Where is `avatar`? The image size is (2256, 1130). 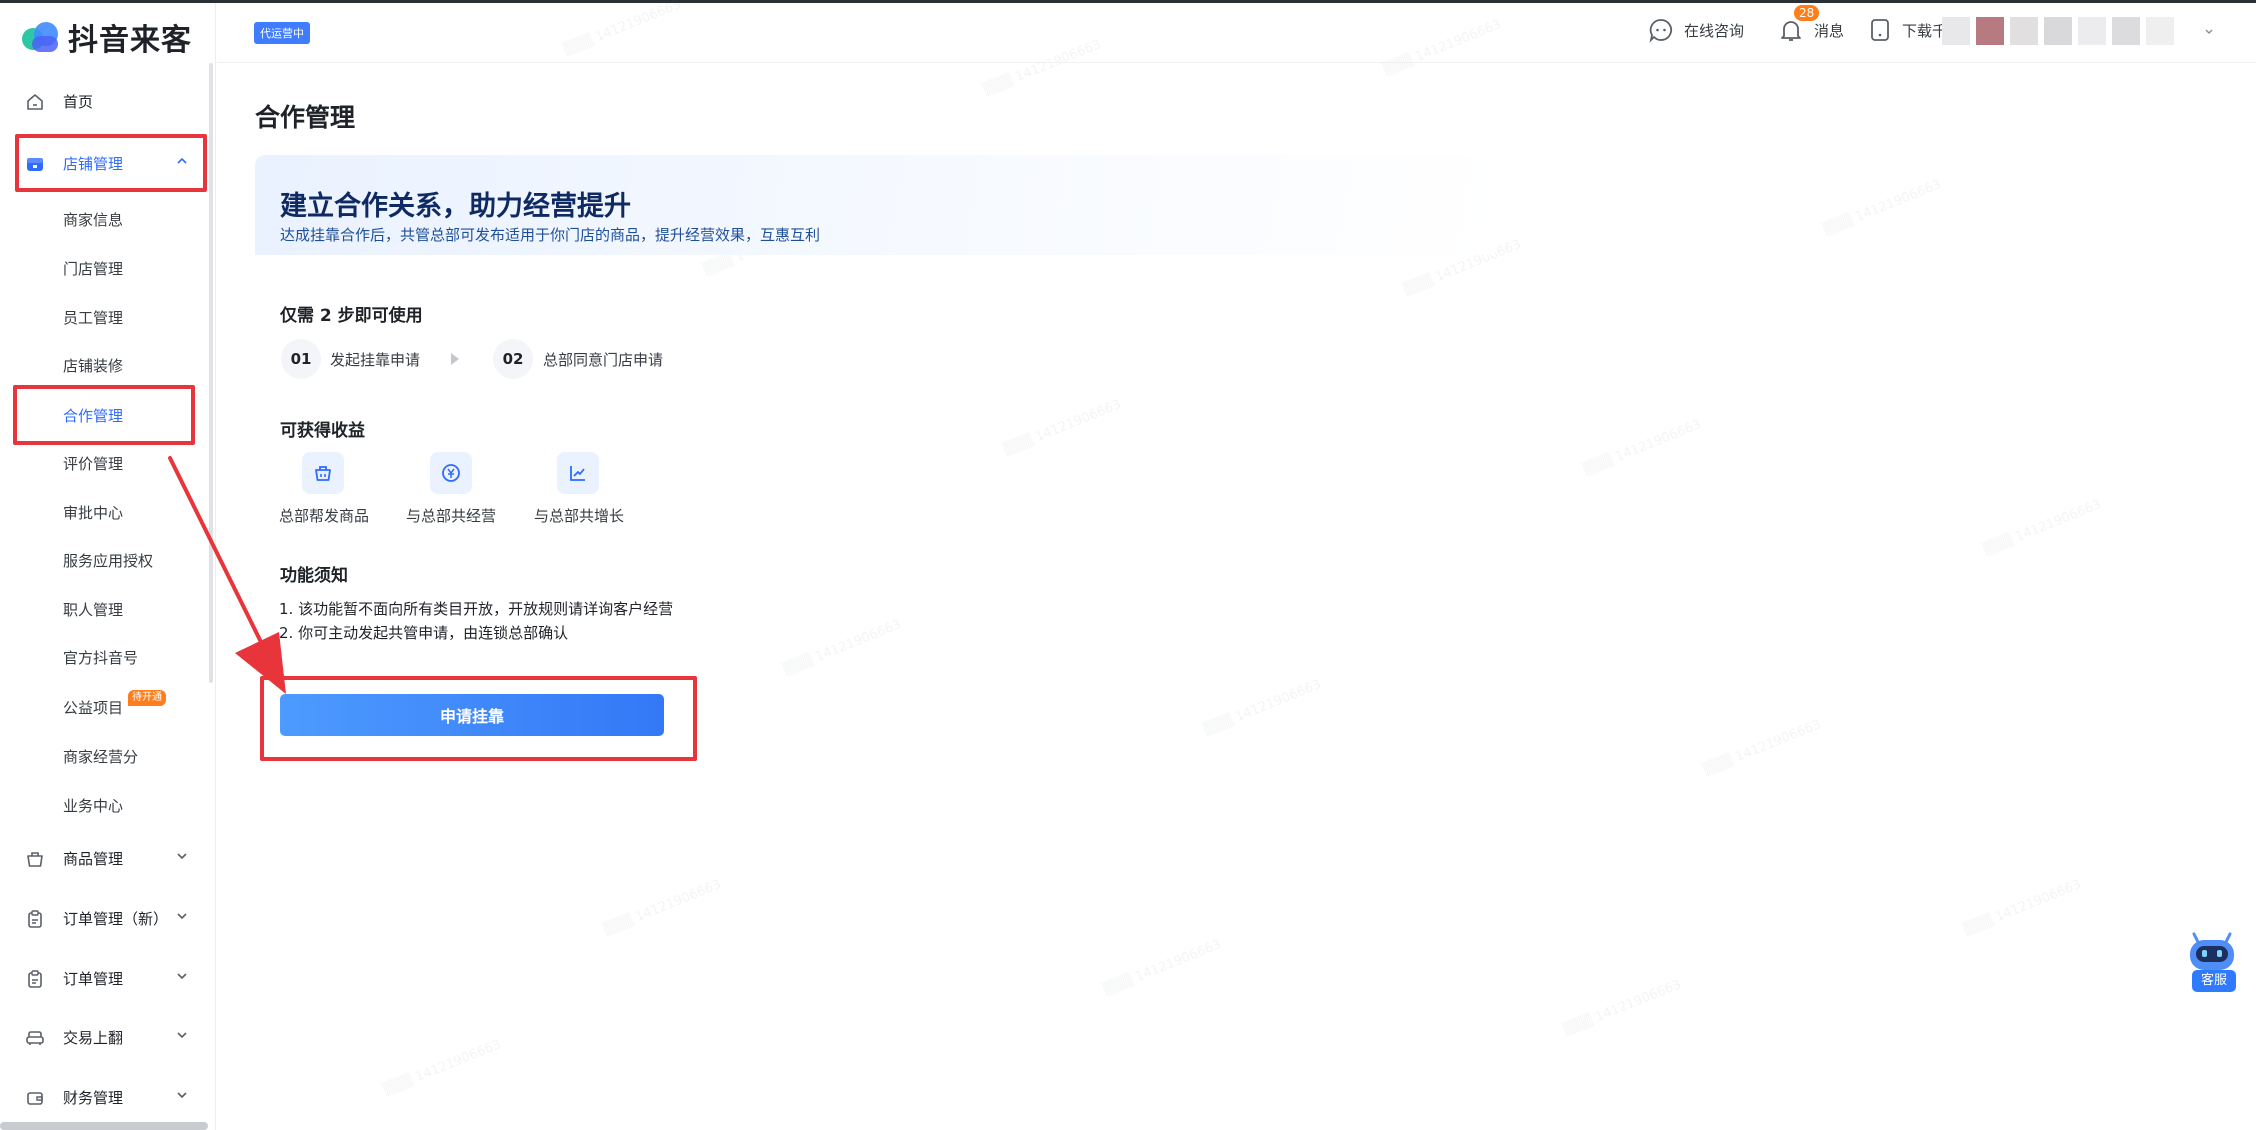 avatar is located at coordinates (1956, 31).